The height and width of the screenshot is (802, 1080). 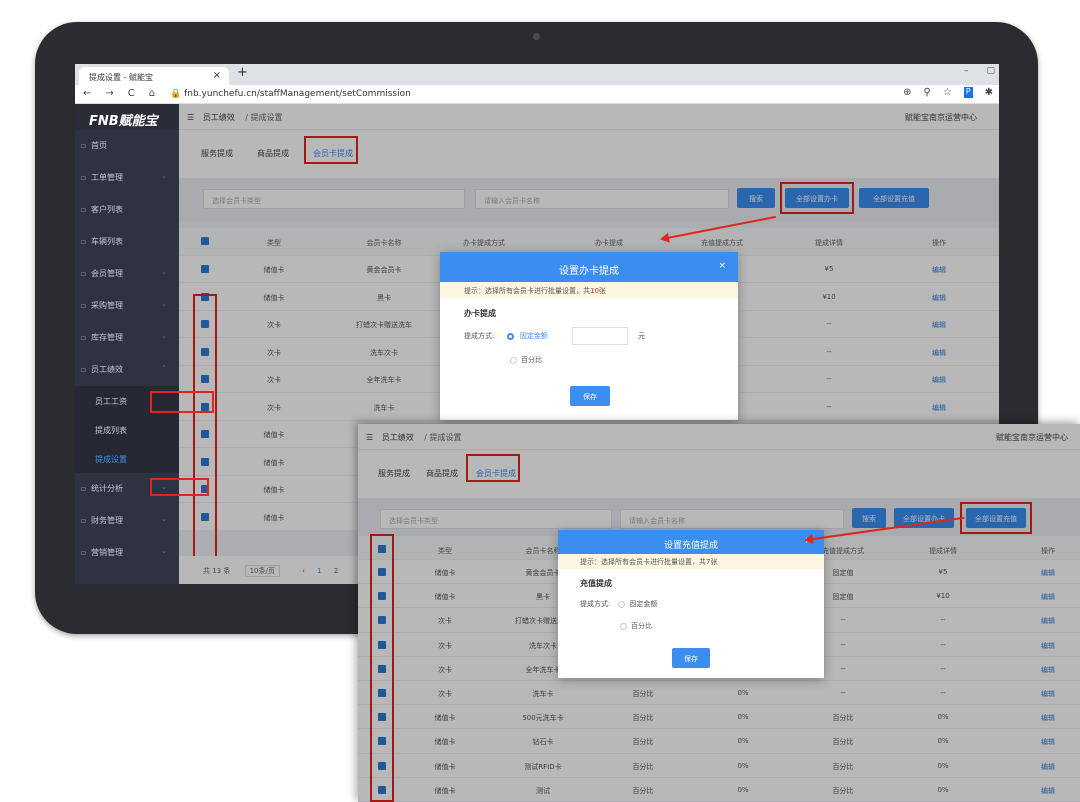 I want to click on modal-card-save-button: 保存, so click(x=590, y=396).